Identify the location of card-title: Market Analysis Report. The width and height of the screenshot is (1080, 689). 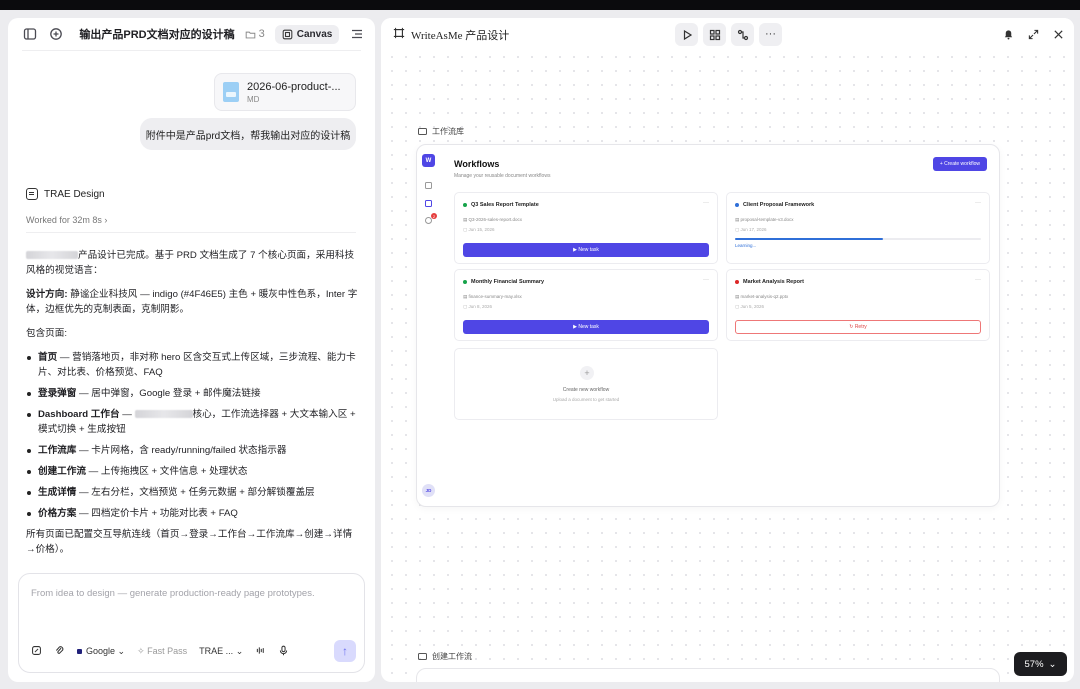
(773, 282).